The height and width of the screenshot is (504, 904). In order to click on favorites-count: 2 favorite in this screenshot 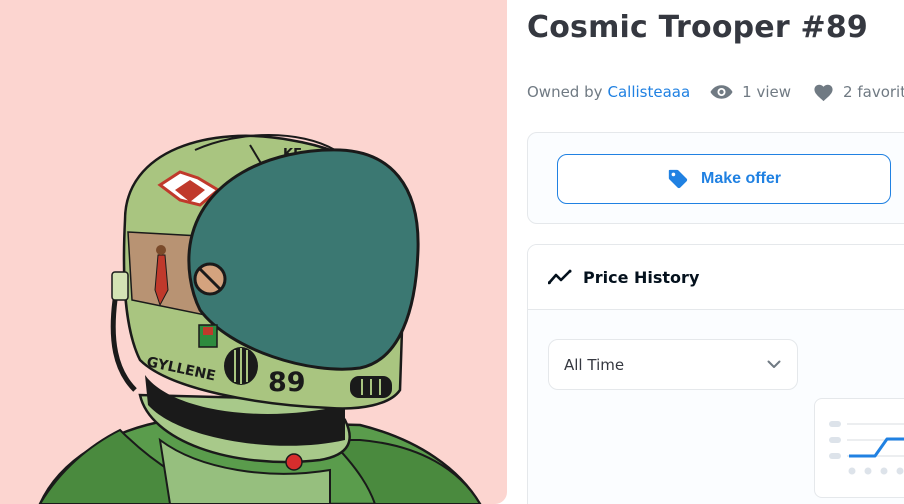, I will do `click(858, 92)`.